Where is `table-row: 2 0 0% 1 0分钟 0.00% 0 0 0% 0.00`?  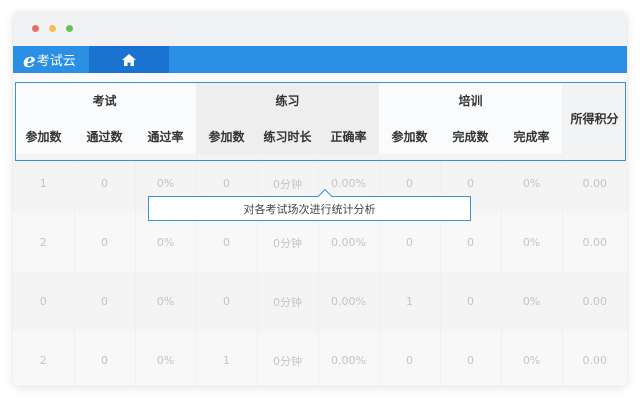 table-row: 2 0 0% 1 0分钟 0.00% 0 0 0% 0.00 is located at coordinates (320, 358).